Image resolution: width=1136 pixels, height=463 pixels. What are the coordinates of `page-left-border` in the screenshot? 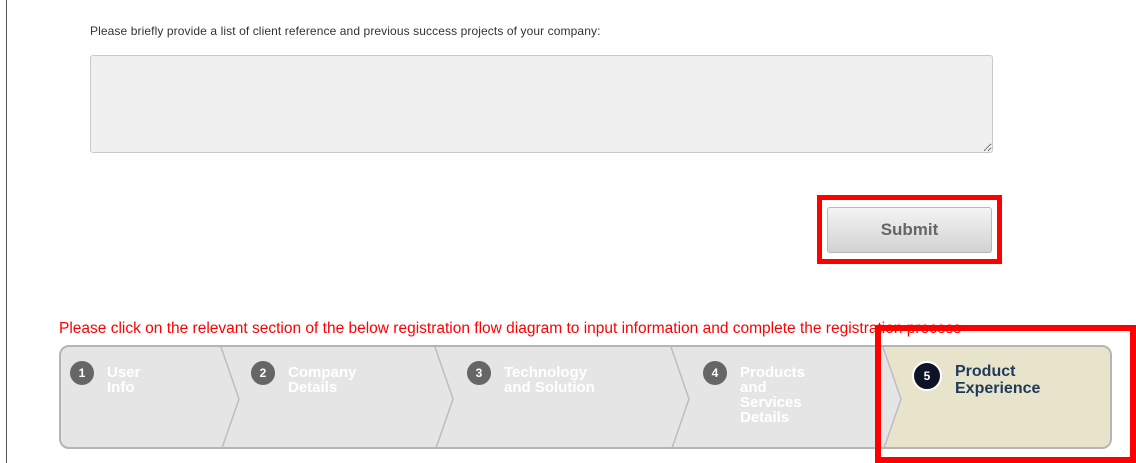 It's located at (6, 231).